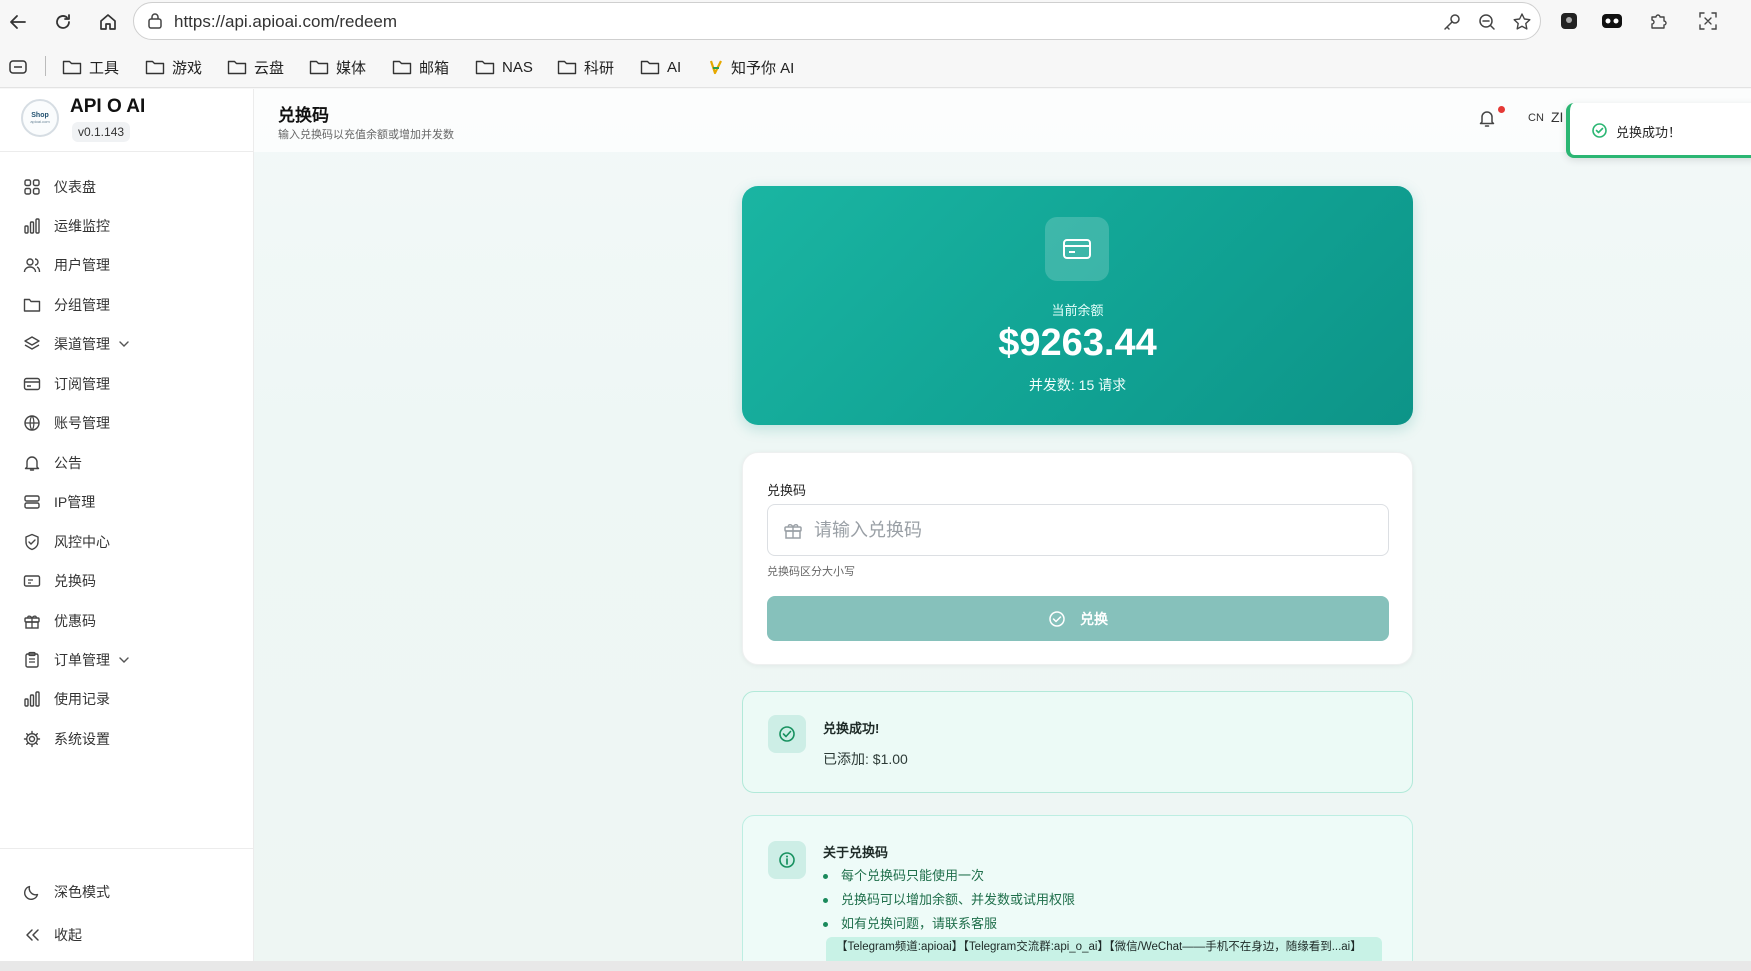 The image size is (1751, 971). What do you see at coordinates (1658, 130) in the screenshot?
I see `success-toast: 兑换成功！` at bounding box center [1658, 130].